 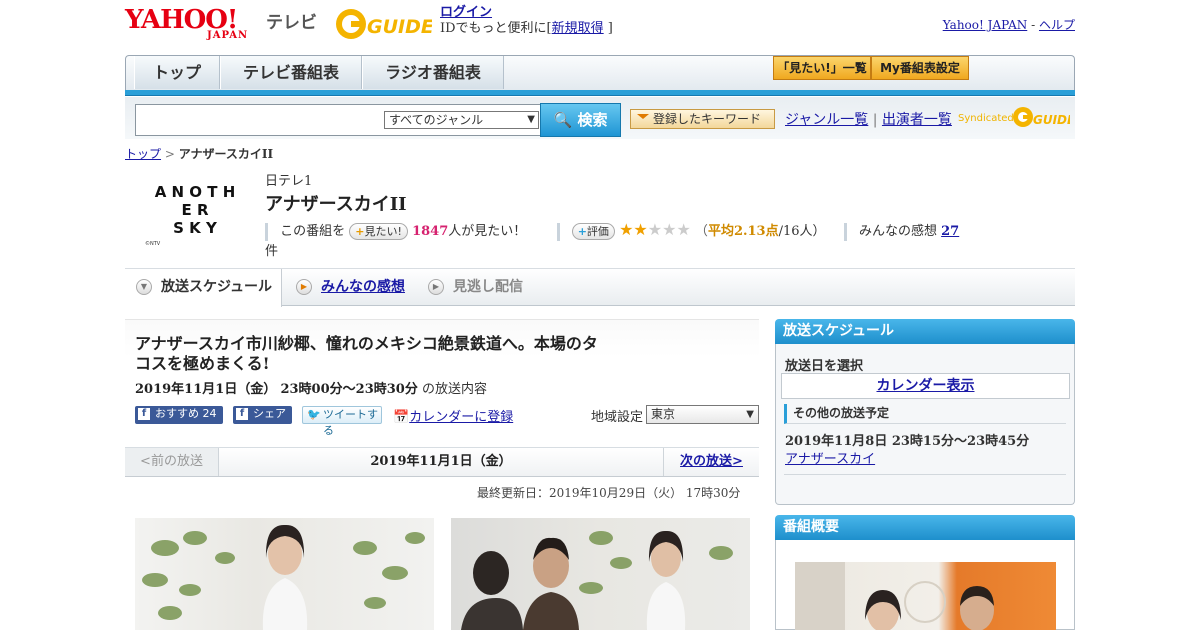 I want to click on nav-tab-tv-schedule: テレビ番組表, so click(x=291, y=72).